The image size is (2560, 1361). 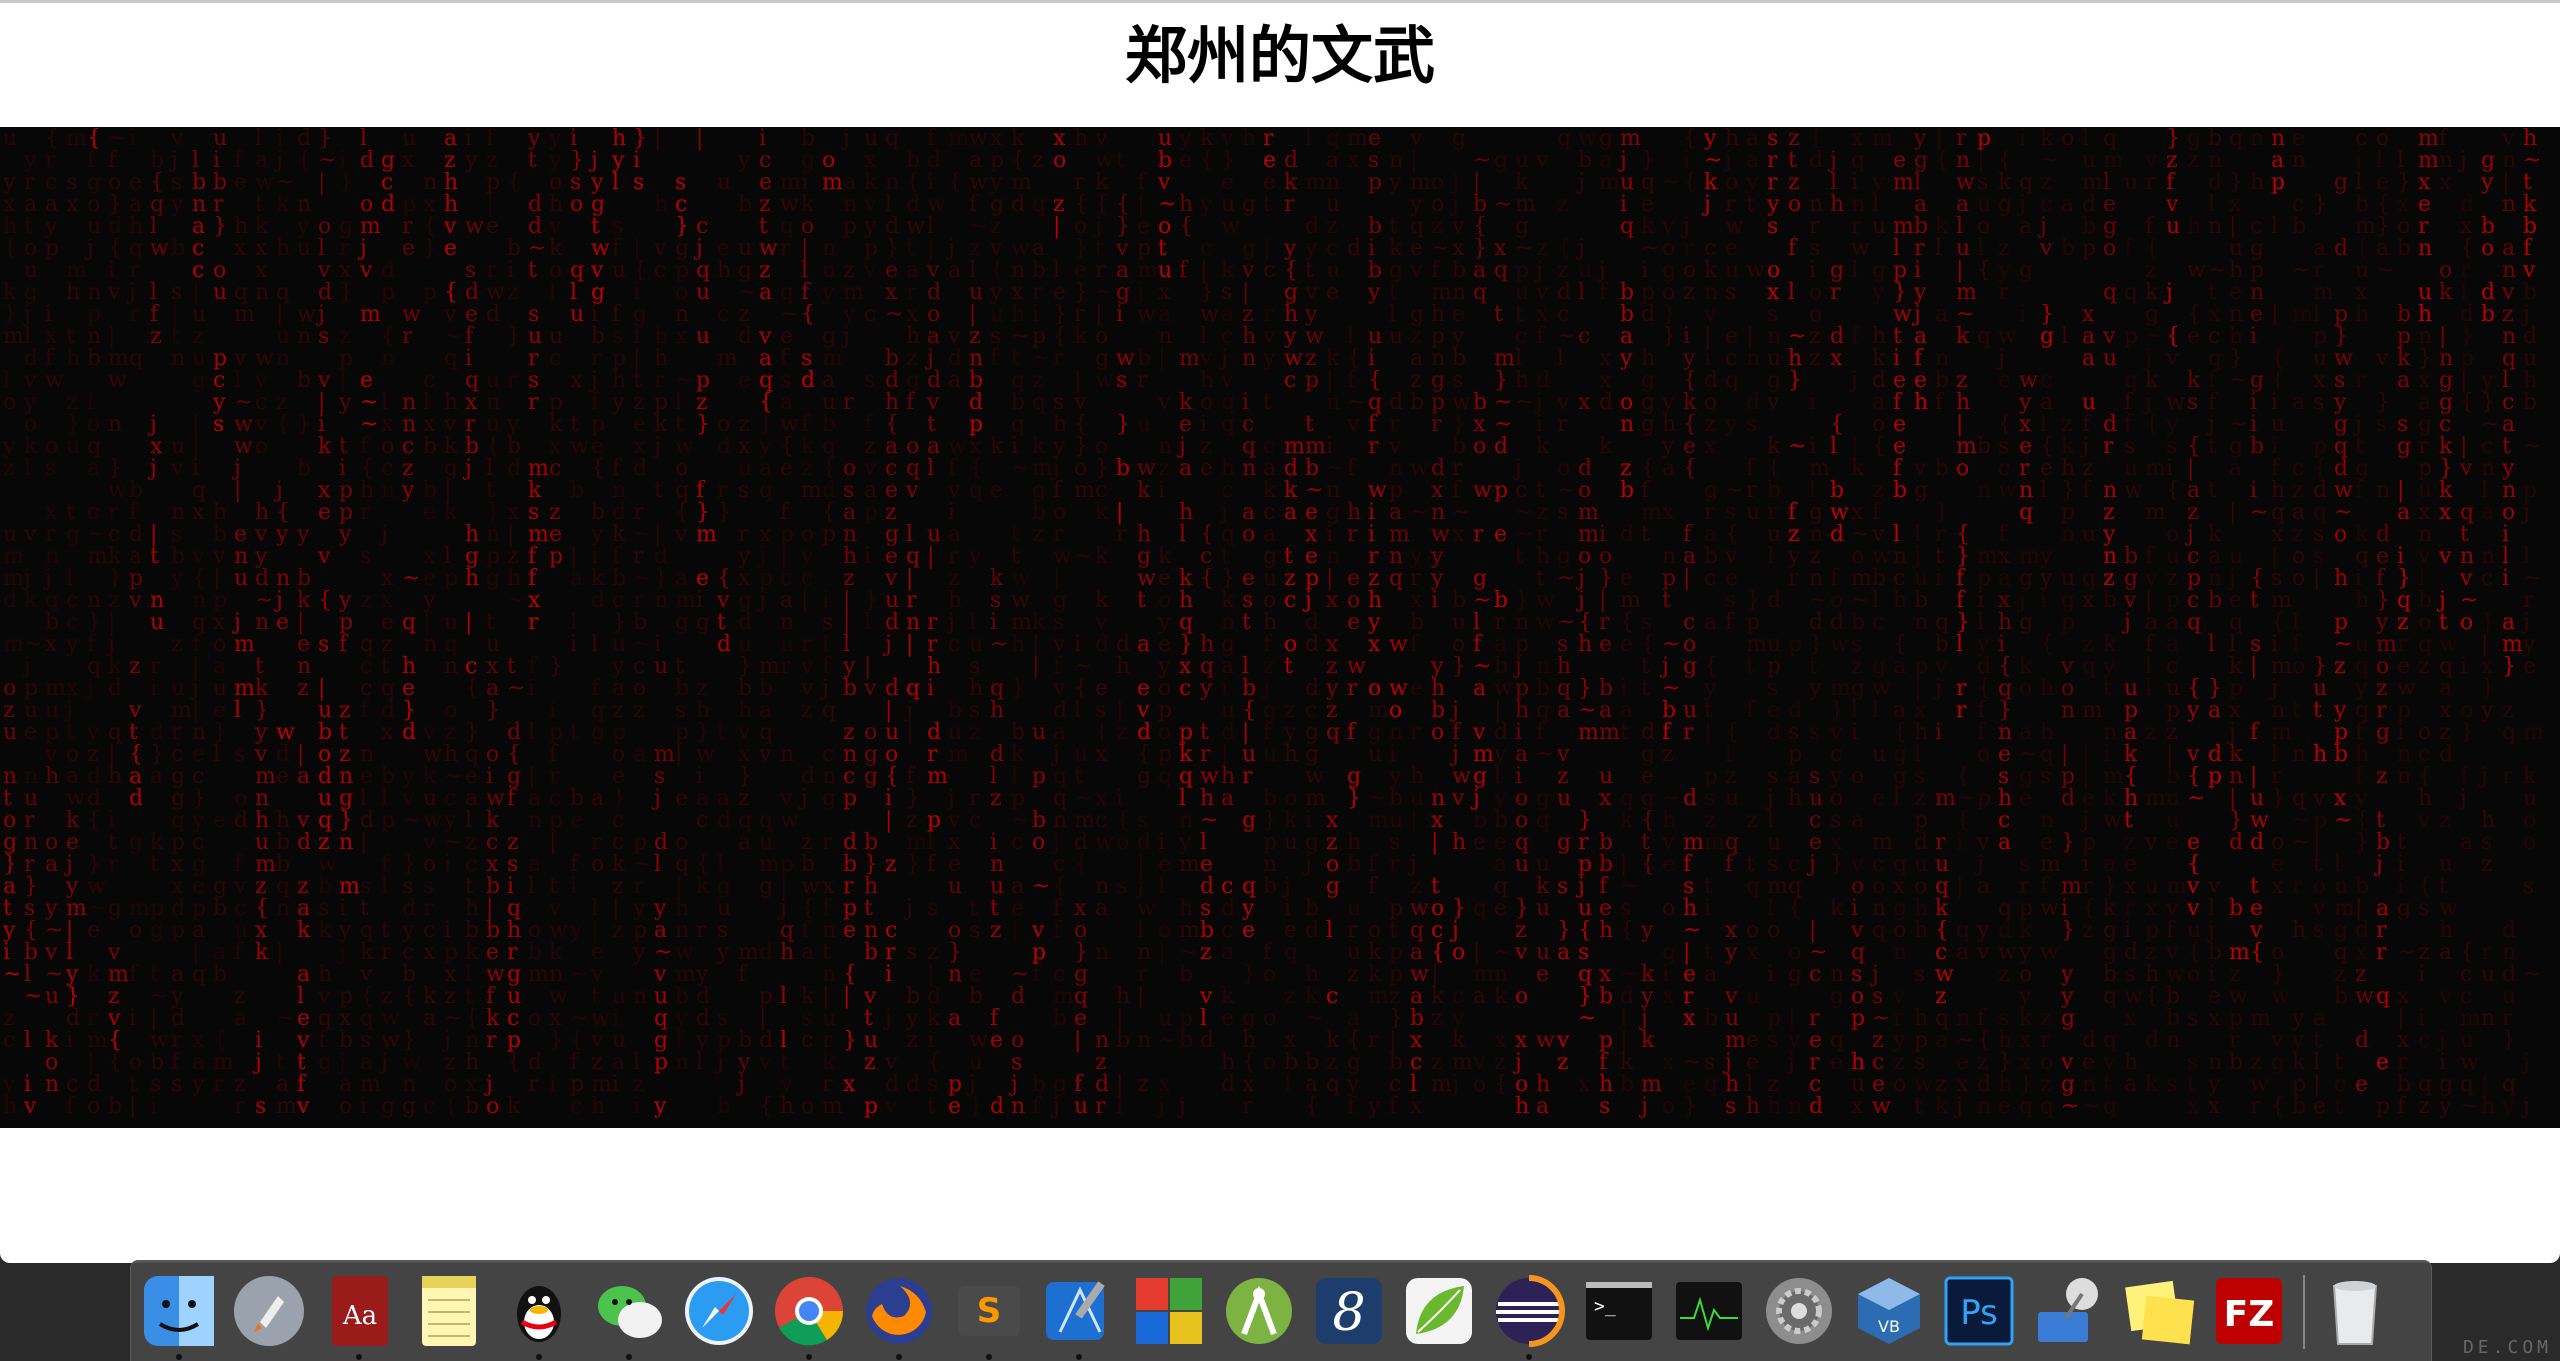 What do you see at coordinates (1439, 1311) in the screenshot?
I see `leaf-app-icon` at bounding box center [1439, 1311].